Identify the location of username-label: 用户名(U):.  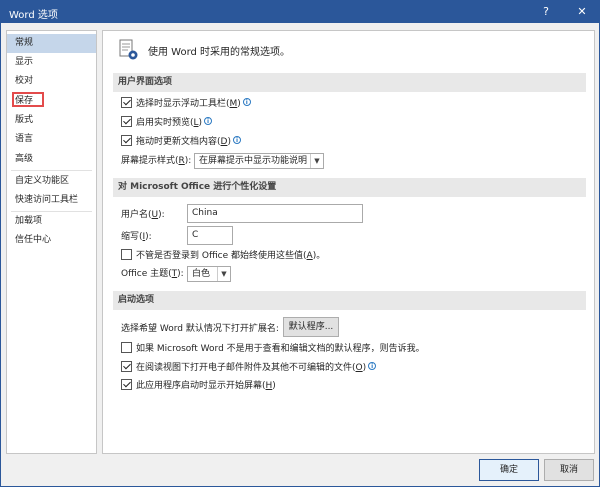
(143, 215).